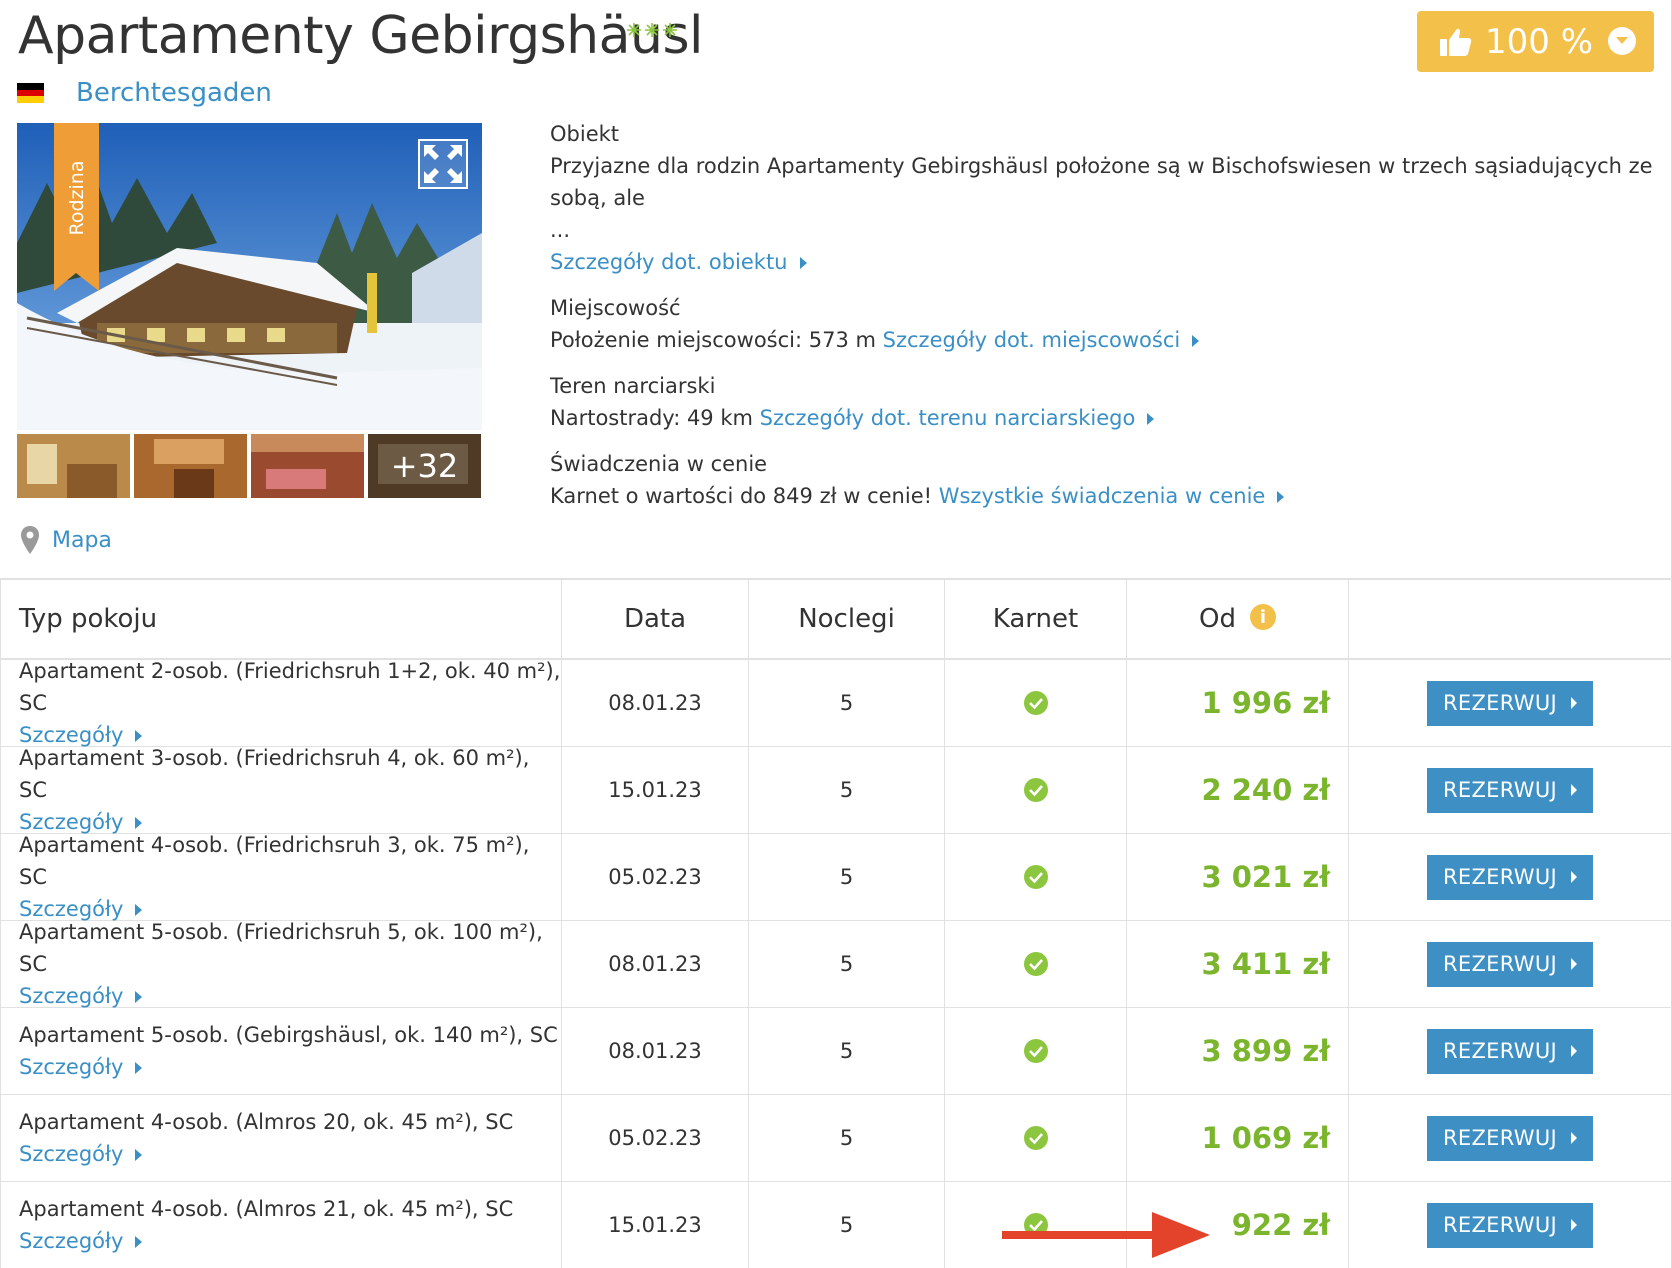 The width and height of the screenshot is (1672, 1268). I want to click on star-rating, so click(652, 30).